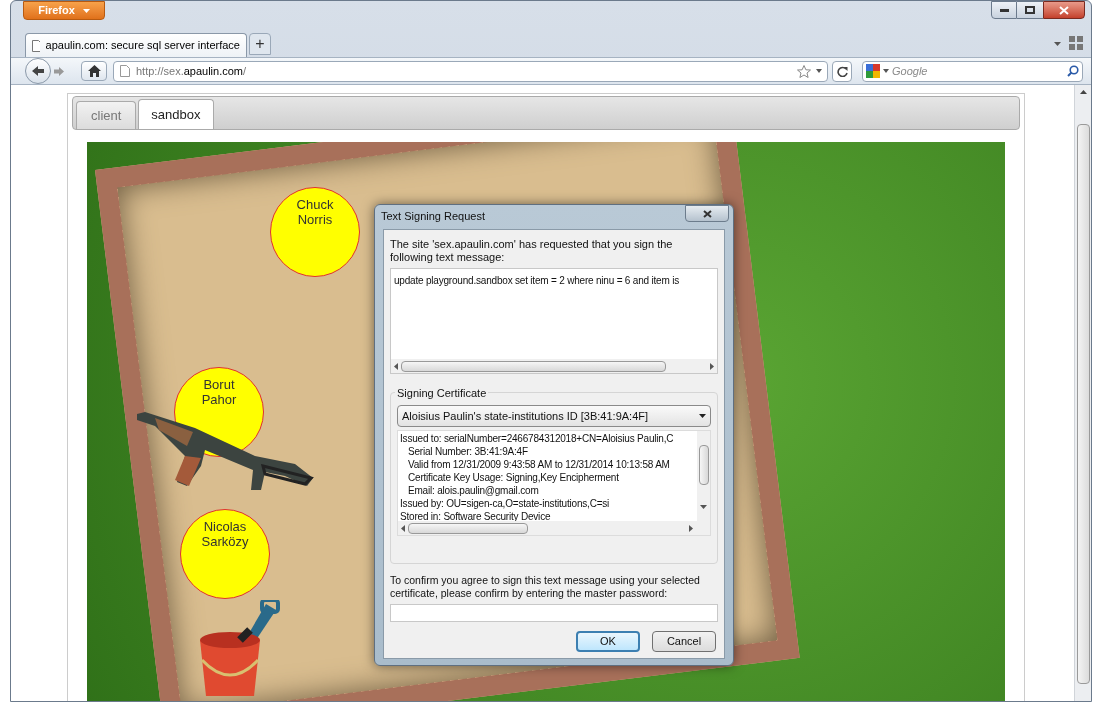 Image resolution: width=1095 pixels, height=702 pixels. I want to click on back-button, so click(38, 71).